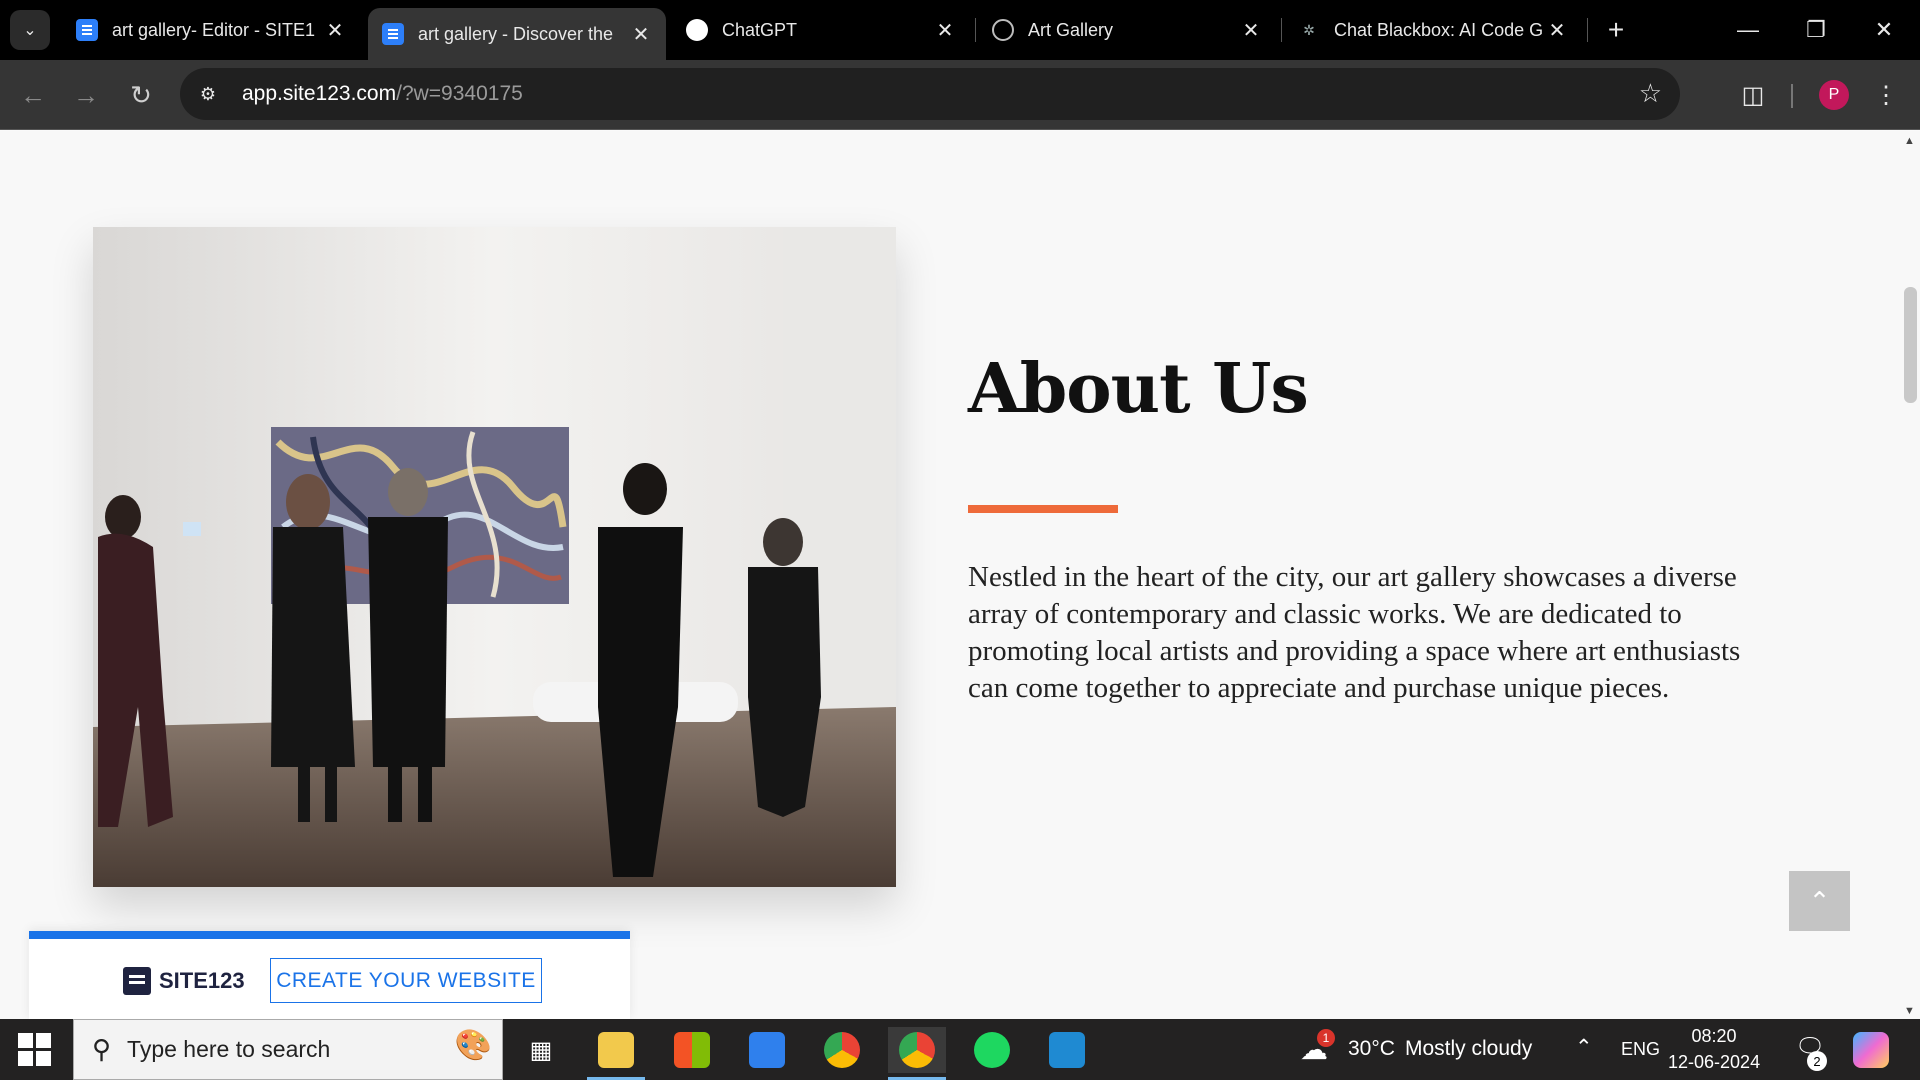 This screenshot has height=1080, width=1920. Describe the element at coordinates (1884, 30) in the screenshot. I see `close-window-button: ✕` at that location.